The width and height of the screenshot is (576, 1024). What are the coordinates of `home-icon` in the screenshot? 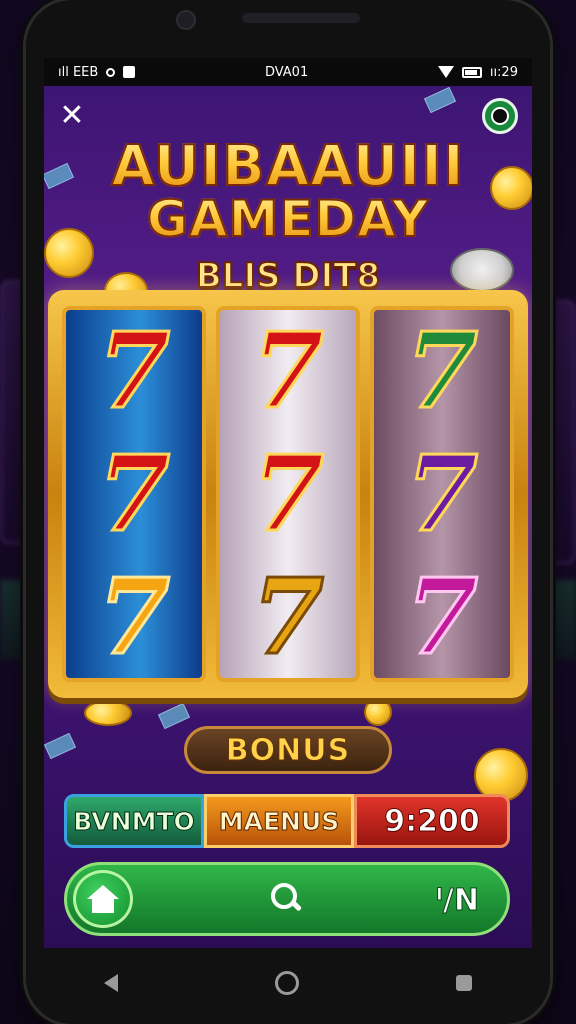 It's located at (103, 899).